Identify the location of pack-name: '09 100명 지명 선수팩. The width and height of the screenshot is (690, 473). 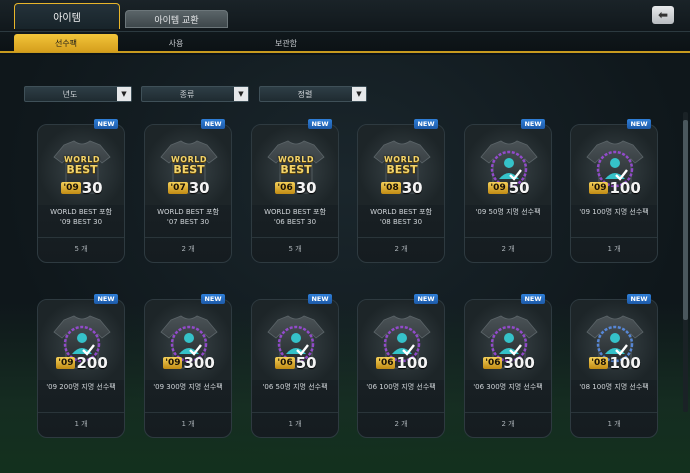
(614, 212).